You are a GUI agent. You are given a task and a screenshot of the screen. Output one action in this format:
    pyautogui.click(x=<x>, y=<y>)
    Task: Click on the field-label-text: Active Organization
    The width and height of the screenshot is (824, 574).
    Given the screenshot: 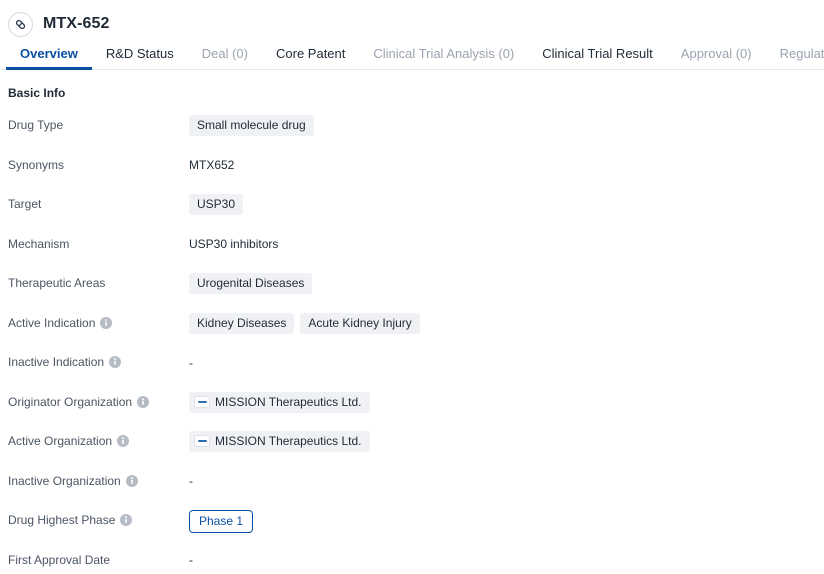 What is the action you would take?
    pyautogui.click(x=60, y=441)
    